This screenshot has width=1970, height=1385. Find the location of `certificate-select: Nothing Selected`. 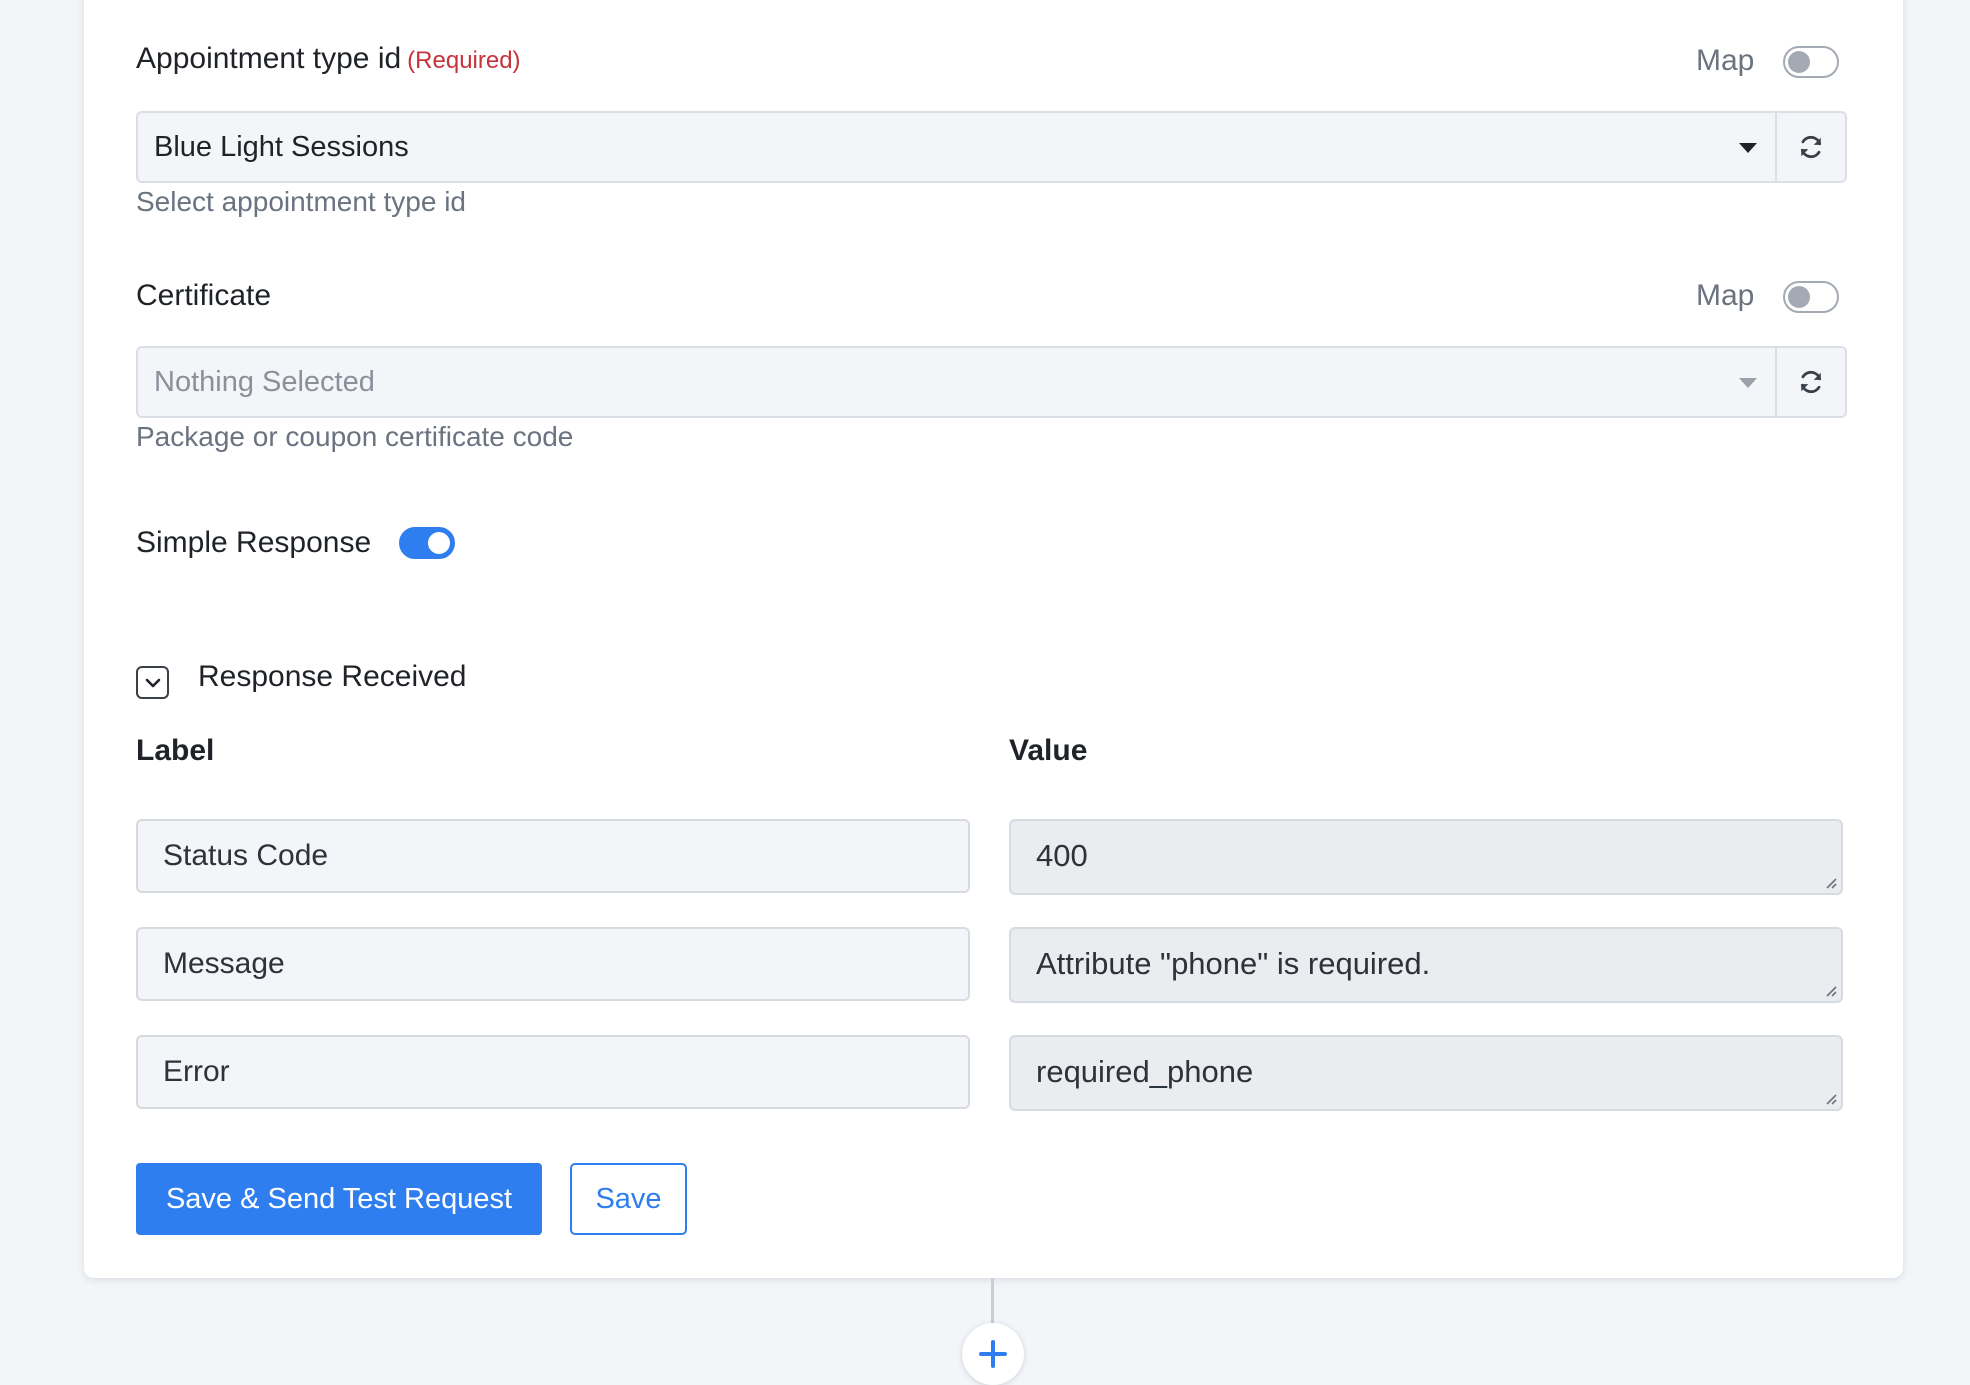

certificate-select: Nothing Selected is located at coordinates (956, 382).